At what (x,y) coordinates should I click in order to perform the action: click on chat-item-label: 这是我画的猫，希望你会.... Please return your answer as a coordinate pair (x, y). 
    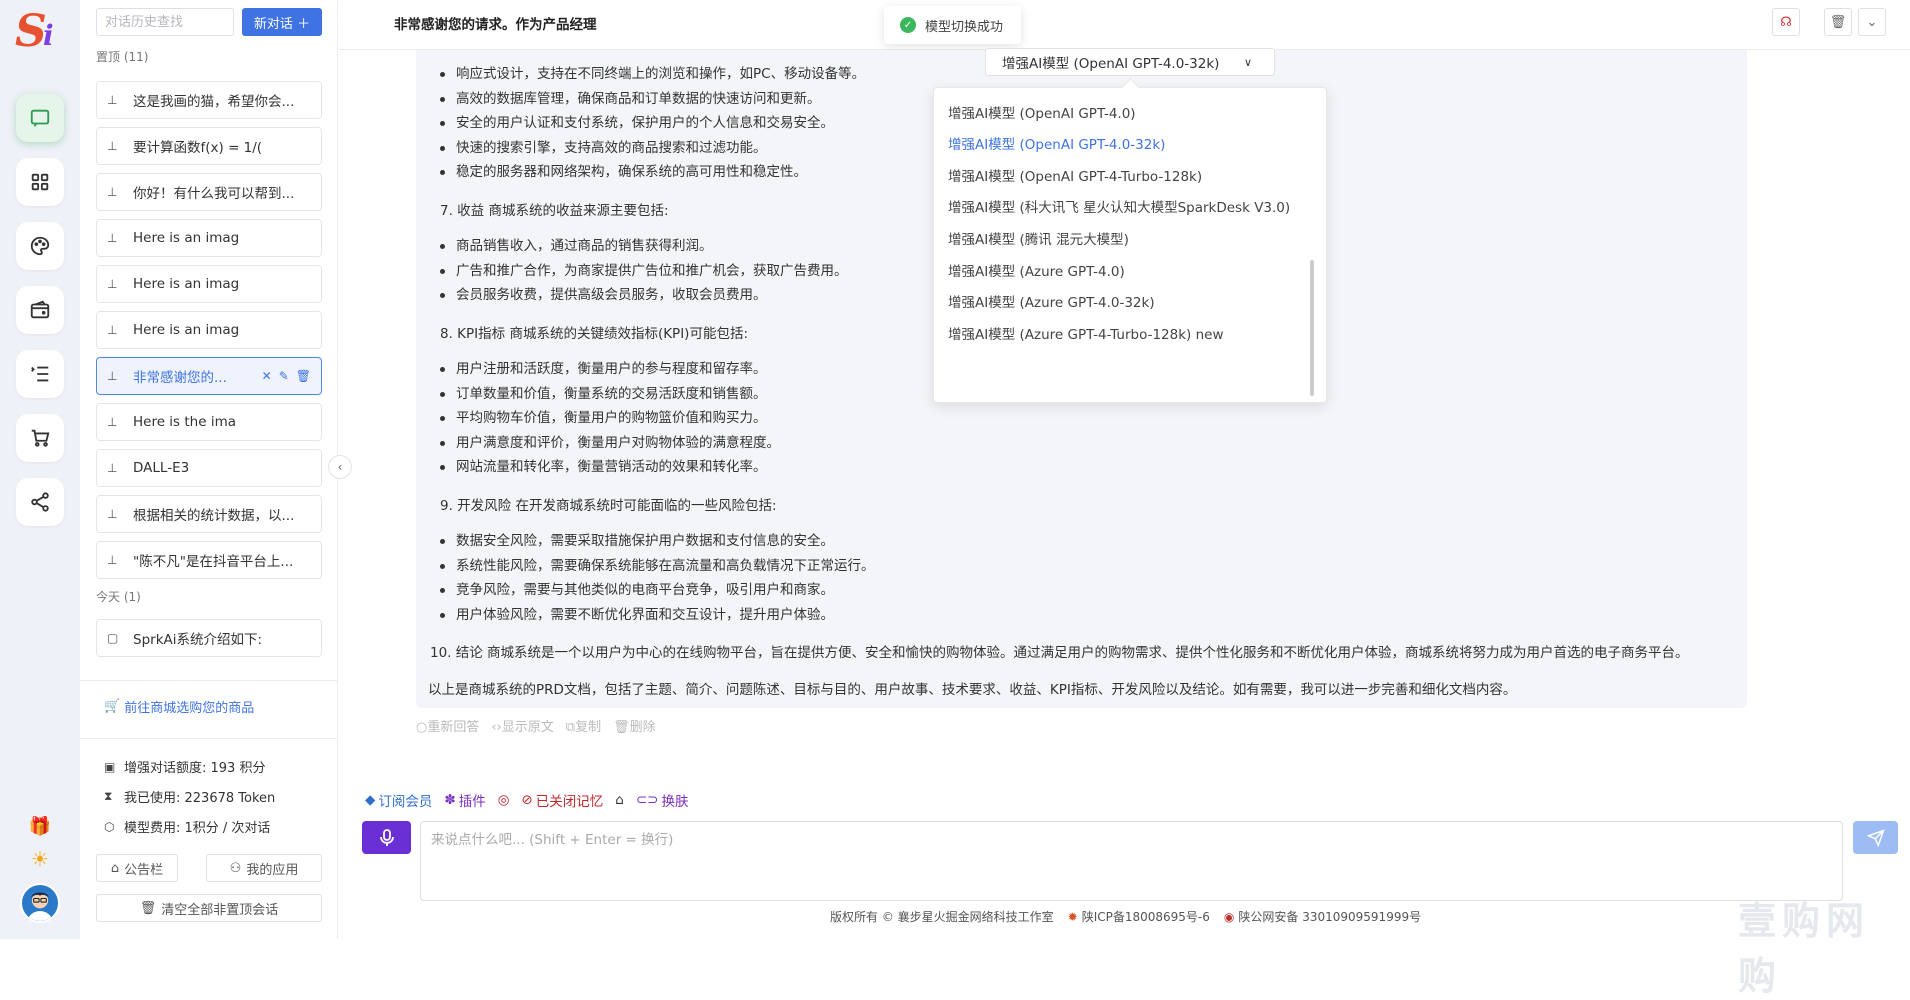
    Looking at the image, I should click on (213, 100).